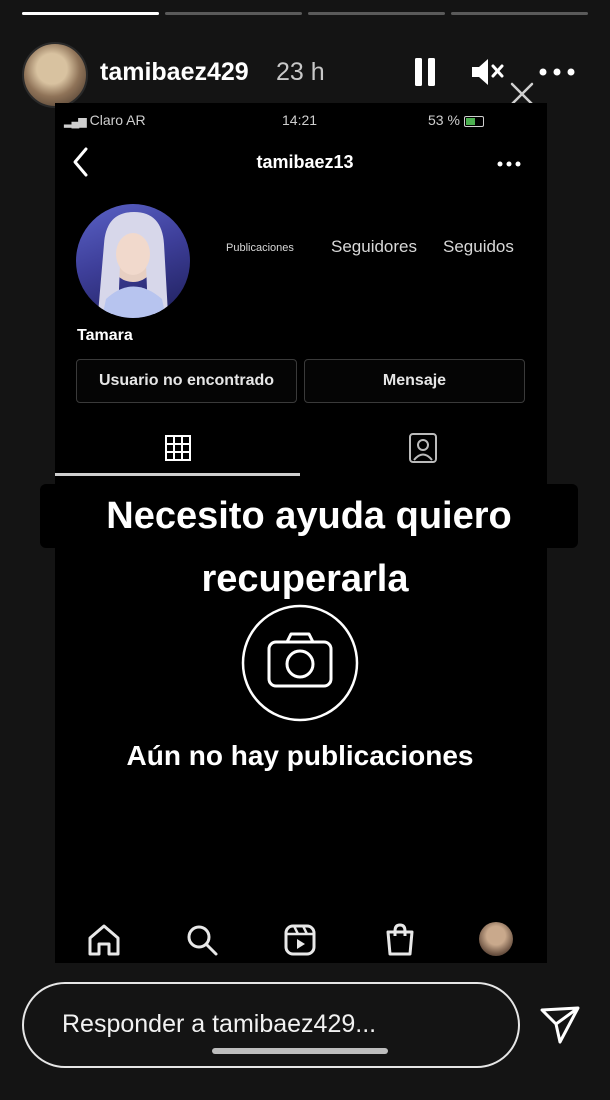  Describe the element at coordinates (557, 72) in the screenshot. I see `more-options-icon` at that location.